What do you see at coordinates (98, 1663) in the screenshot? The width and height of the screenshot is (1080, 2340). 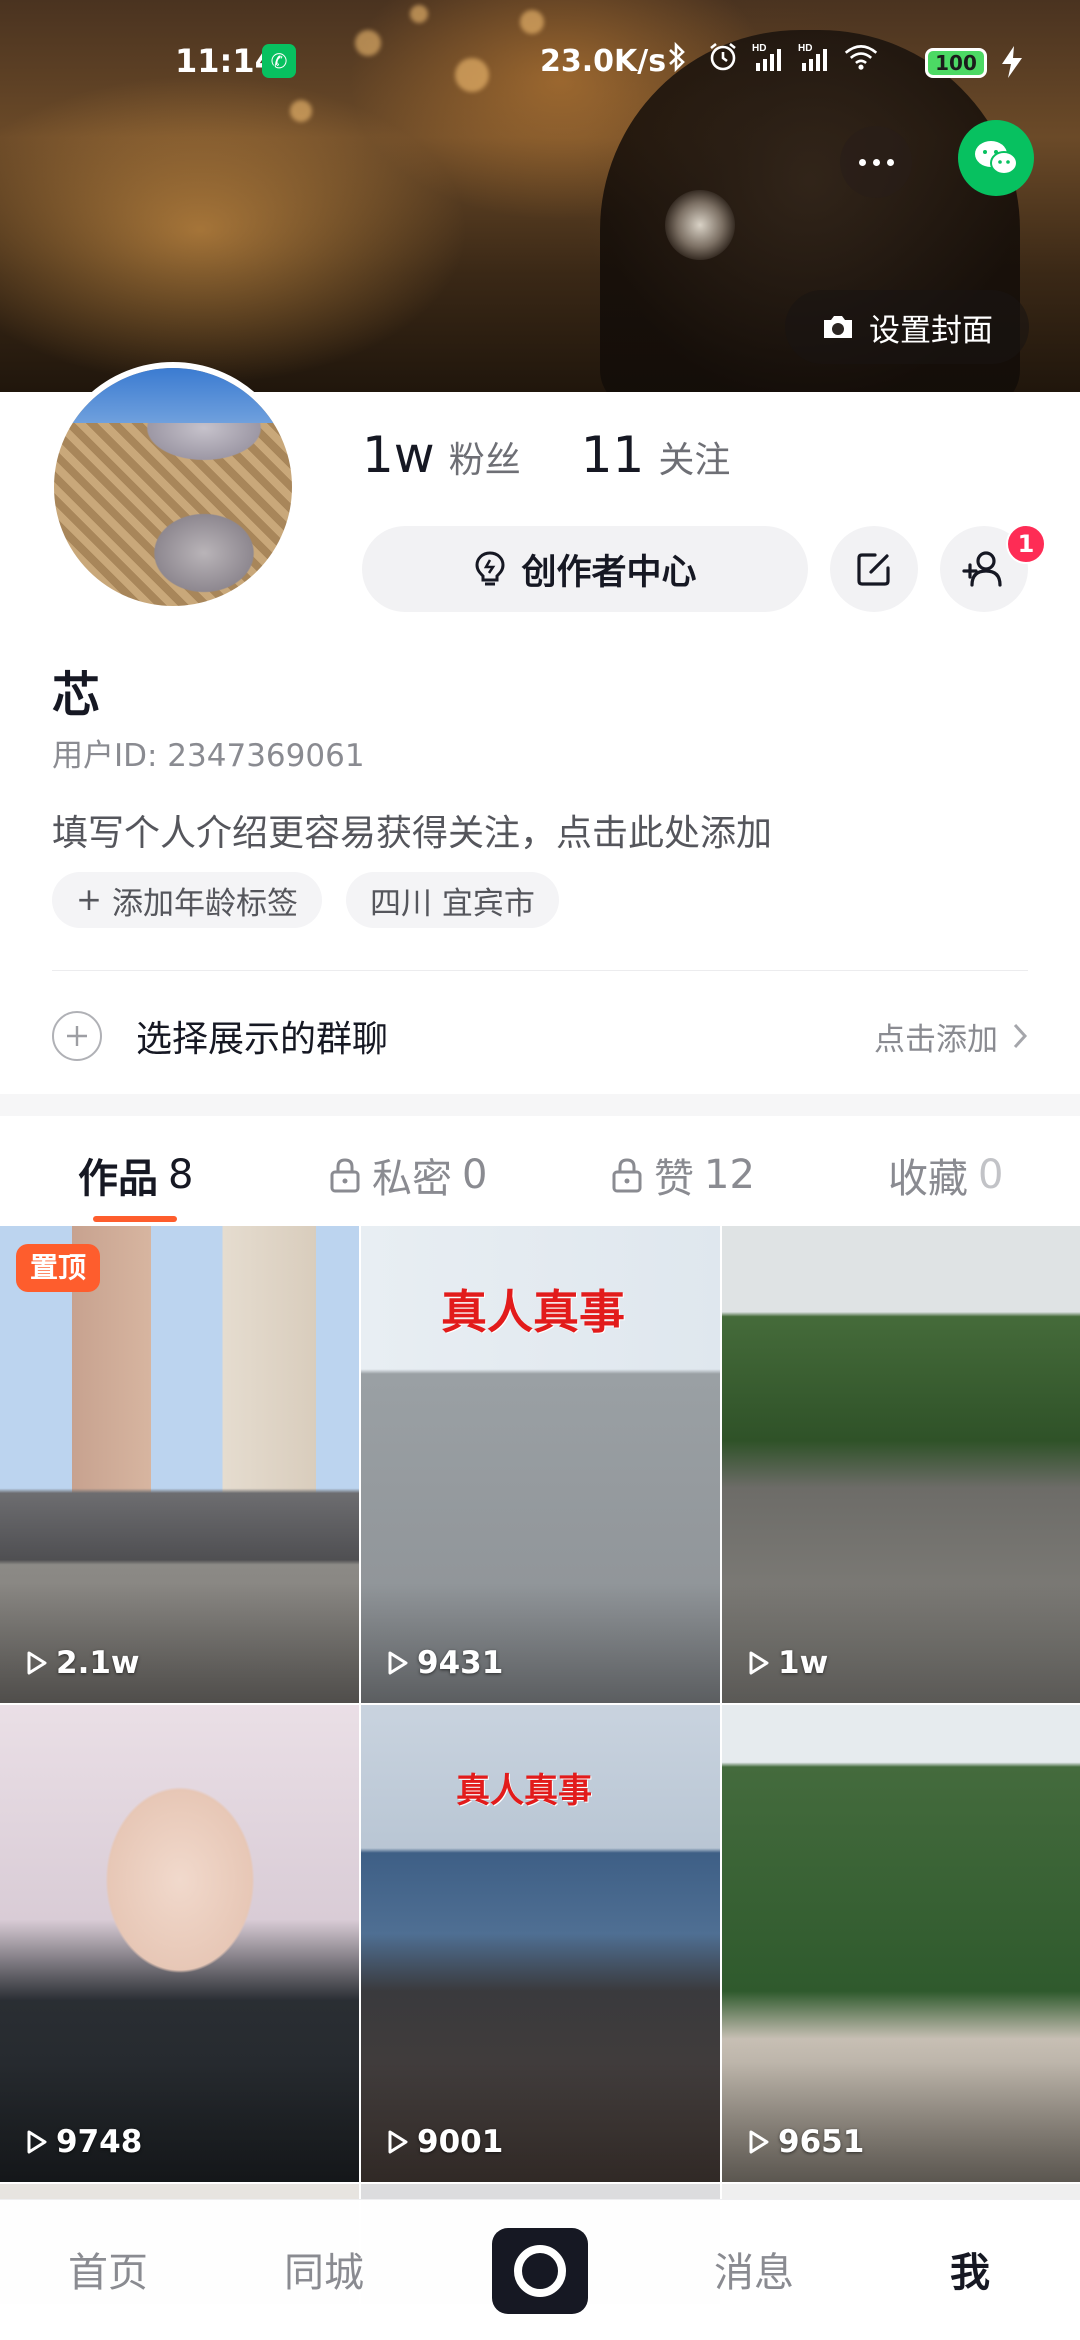 I see `play-count-value: 2.1w` at bounding box center [98, 1663].